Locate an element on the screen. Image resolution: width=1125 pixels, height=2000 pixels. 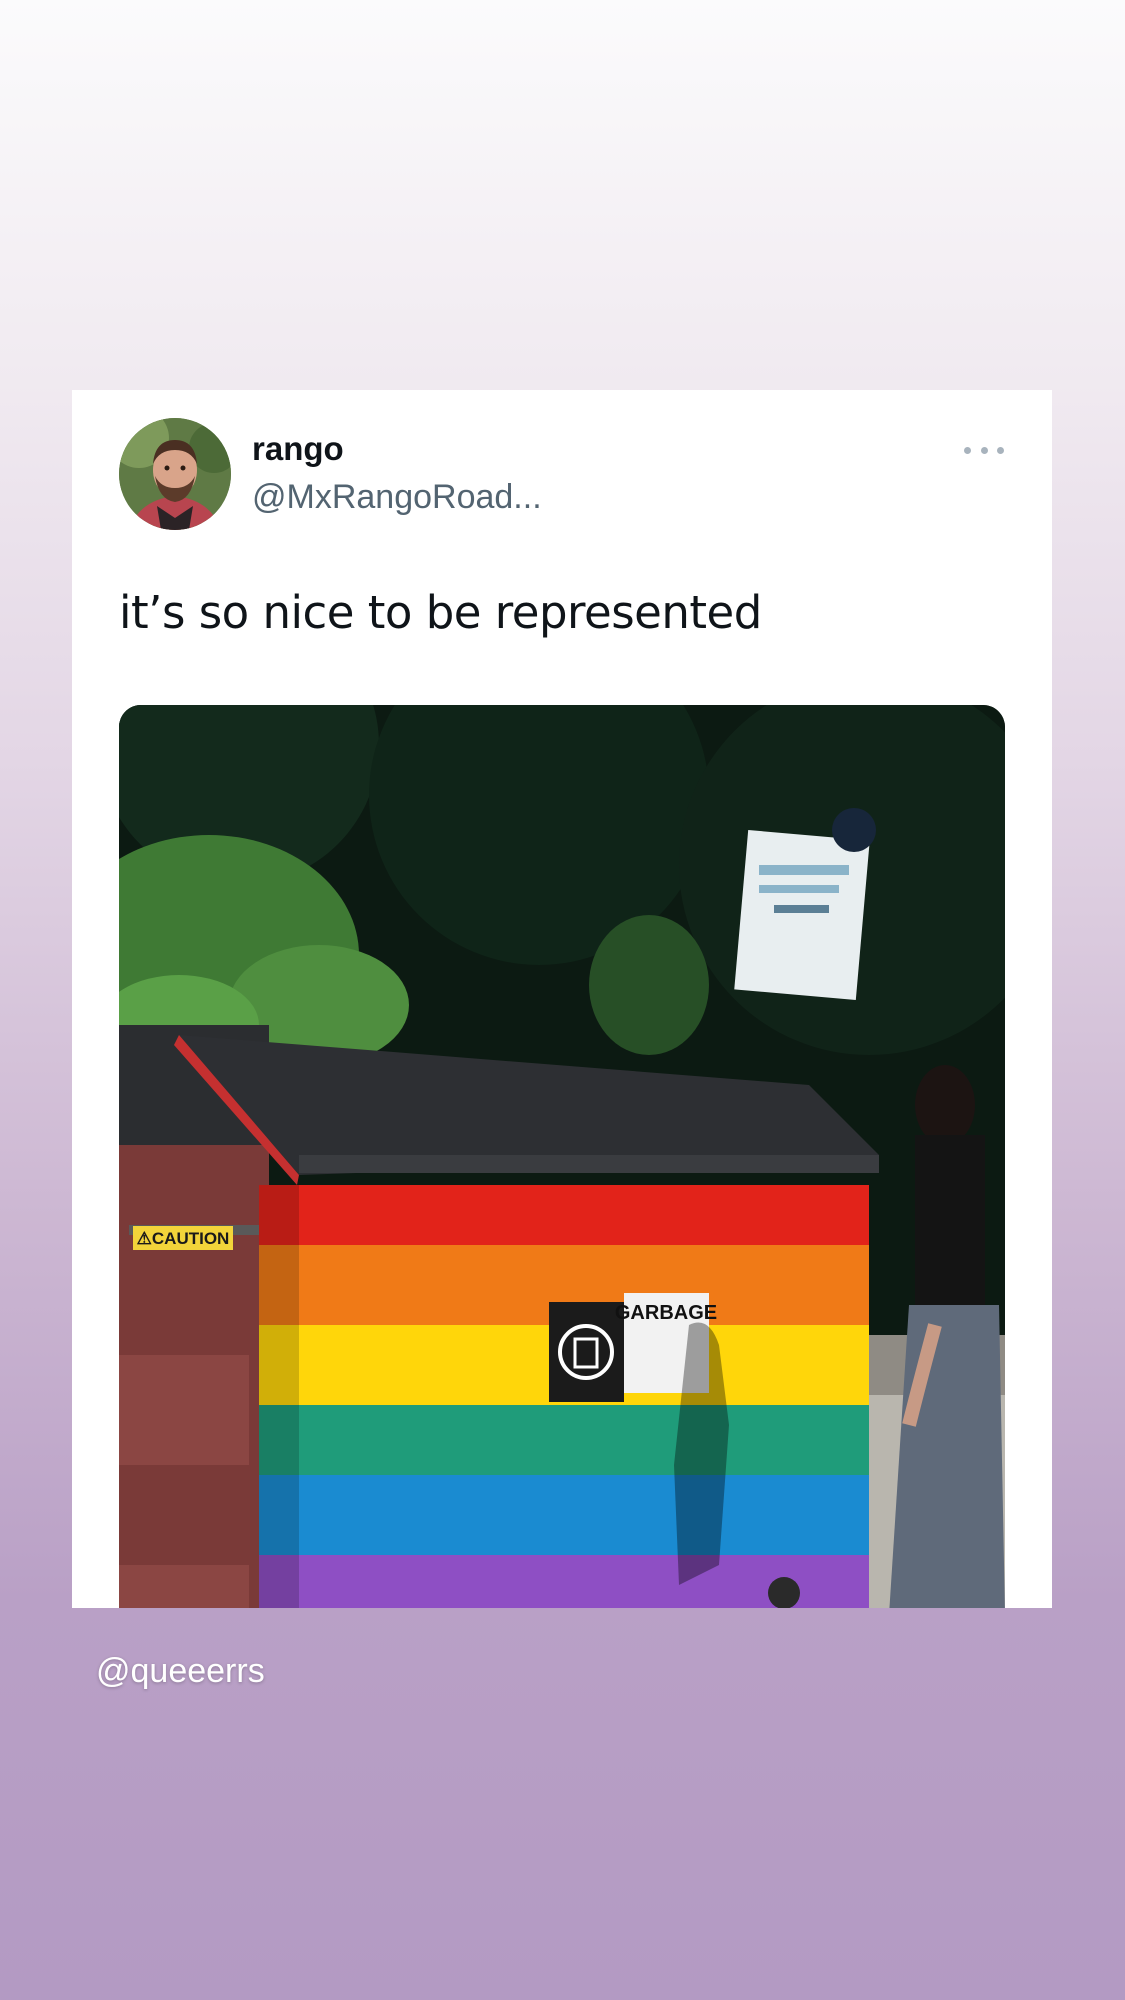
caution-label: ⚠CAUTION is located at coordinates (183, 1238).